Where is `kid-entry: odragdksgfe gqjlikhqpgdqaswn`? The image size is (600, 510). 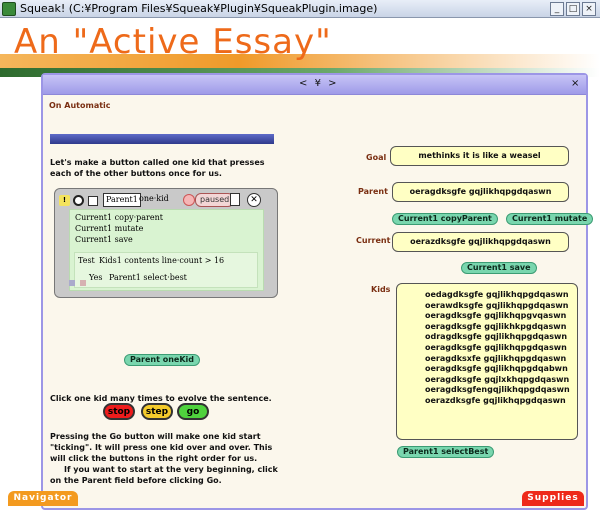
kid-entry: odragdksgfe gqjlikhqpgdqaswn is located at coordinates (496, 337).